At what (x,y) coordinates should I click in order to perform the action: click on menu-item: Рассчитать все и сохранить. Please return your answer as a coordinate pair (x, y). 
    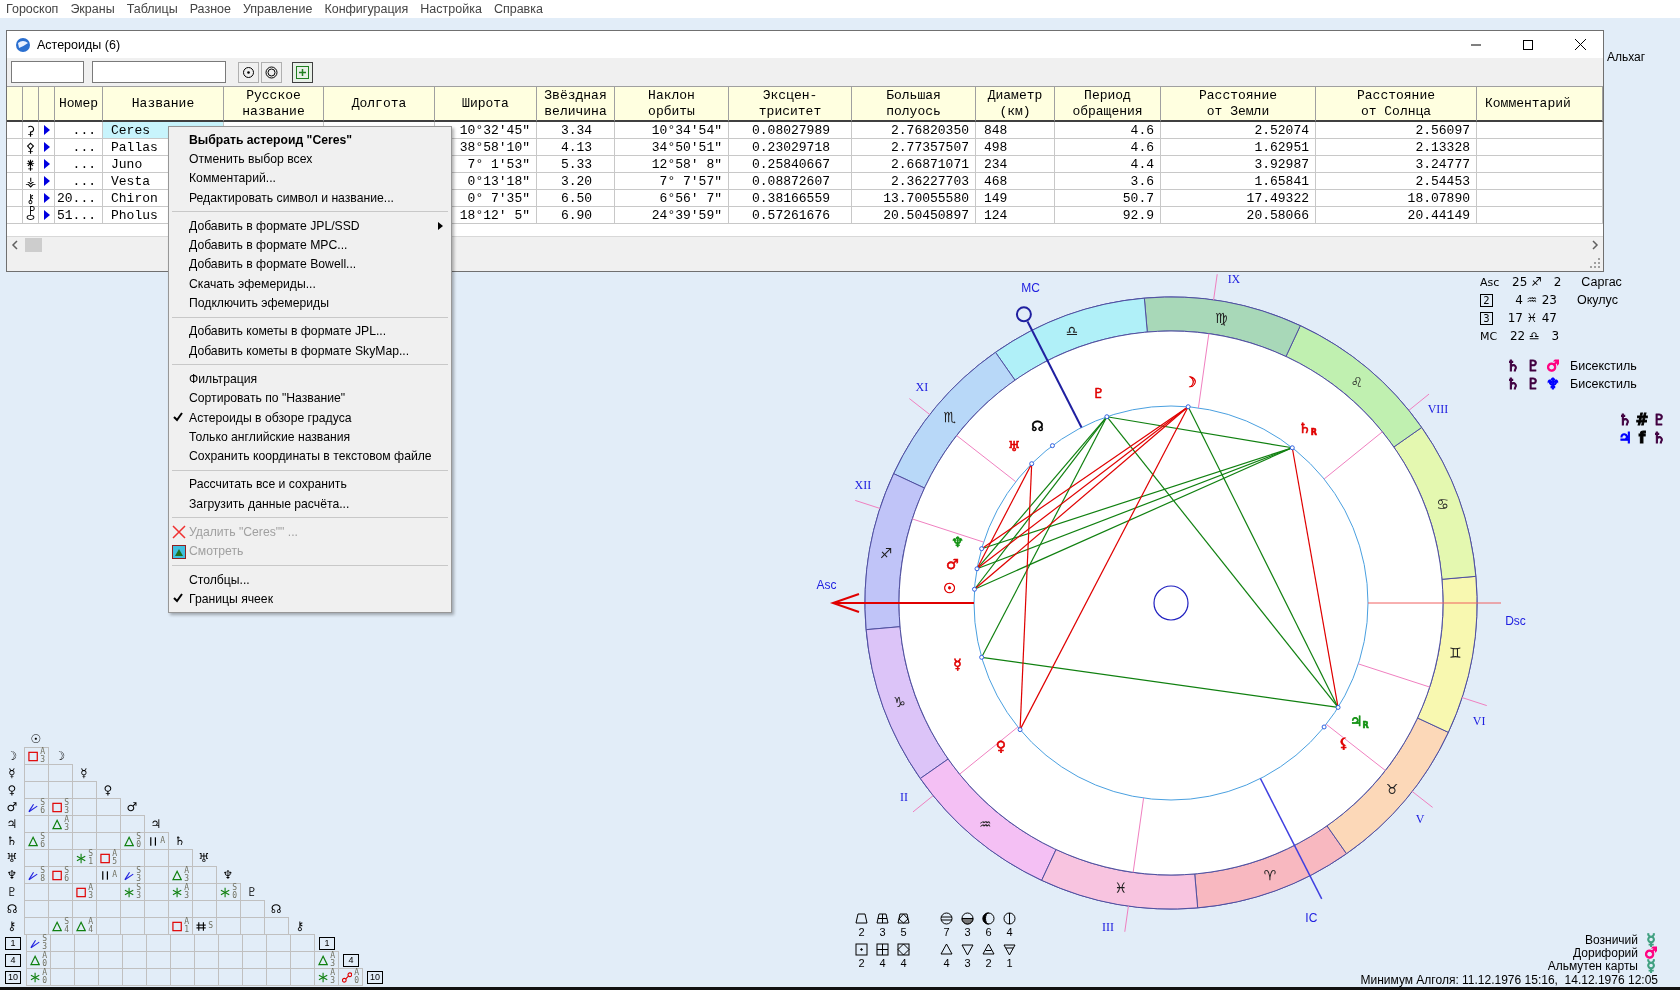
    Looking at the image, I should click on (310, 484).